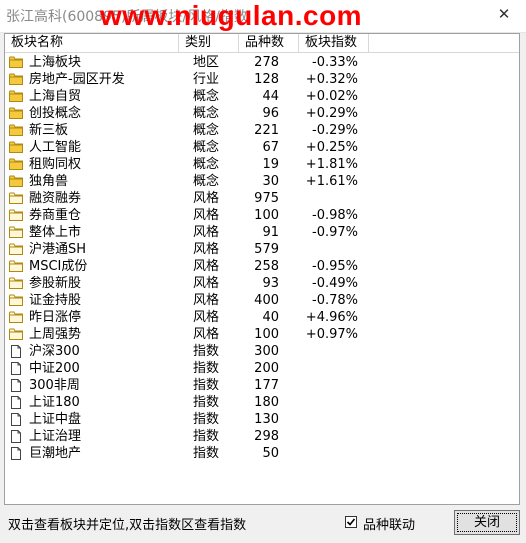 The width and height of the screenshot is (526, 543). I want to click on link-stocks-label: 品种联动, so click(389, 523).